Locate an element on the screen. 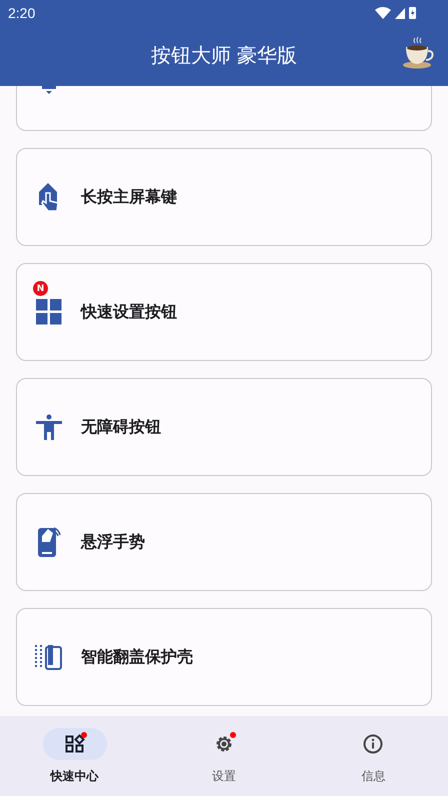 This screenshot has height=796, width=448. card-label: 长按主屏幕键 is located at coordinates (129, 197).